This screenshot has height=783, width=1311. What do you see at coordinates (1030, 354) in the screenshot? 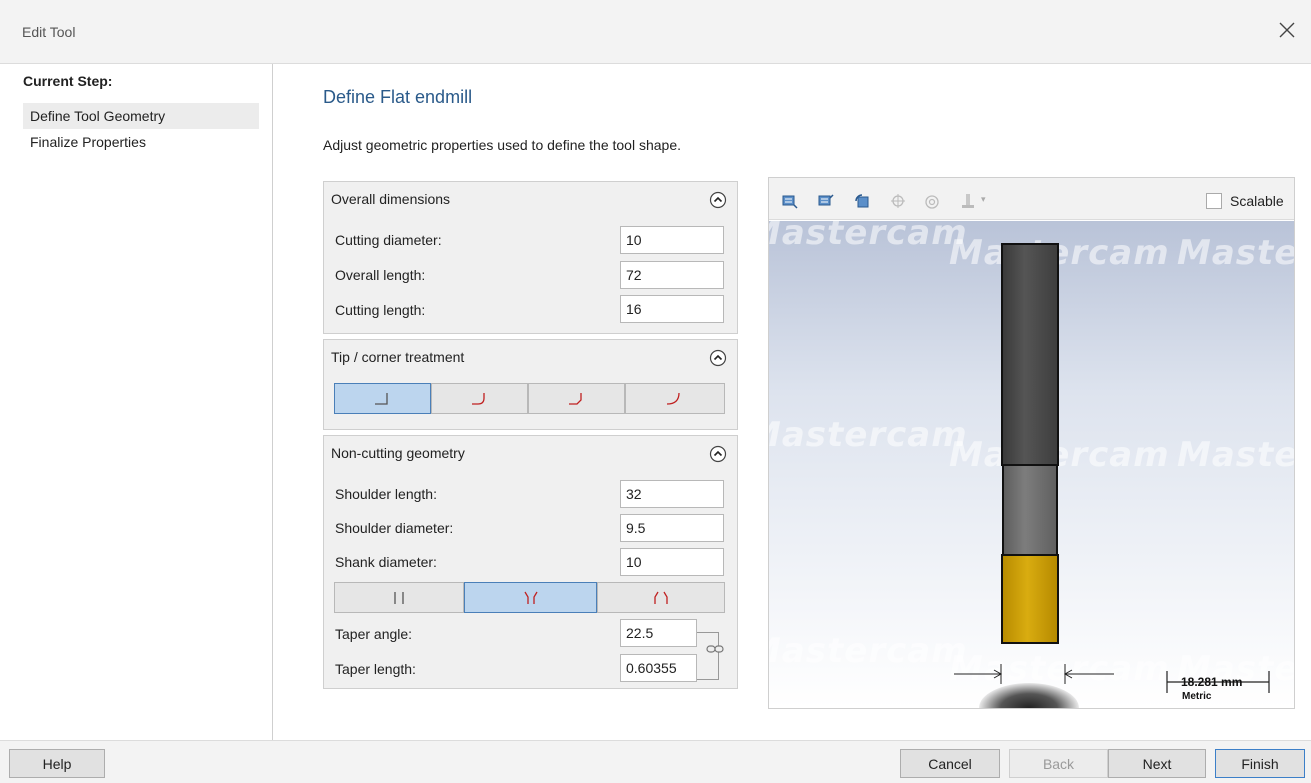
I see `tool-shank` at bounding box center [1030, 354].